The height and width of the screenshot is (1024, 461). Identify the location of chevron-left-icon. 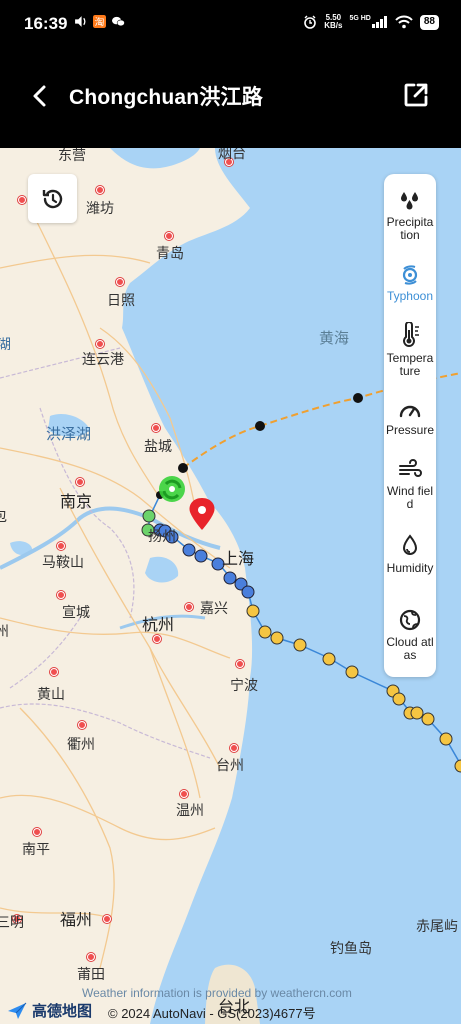
(40, 96).